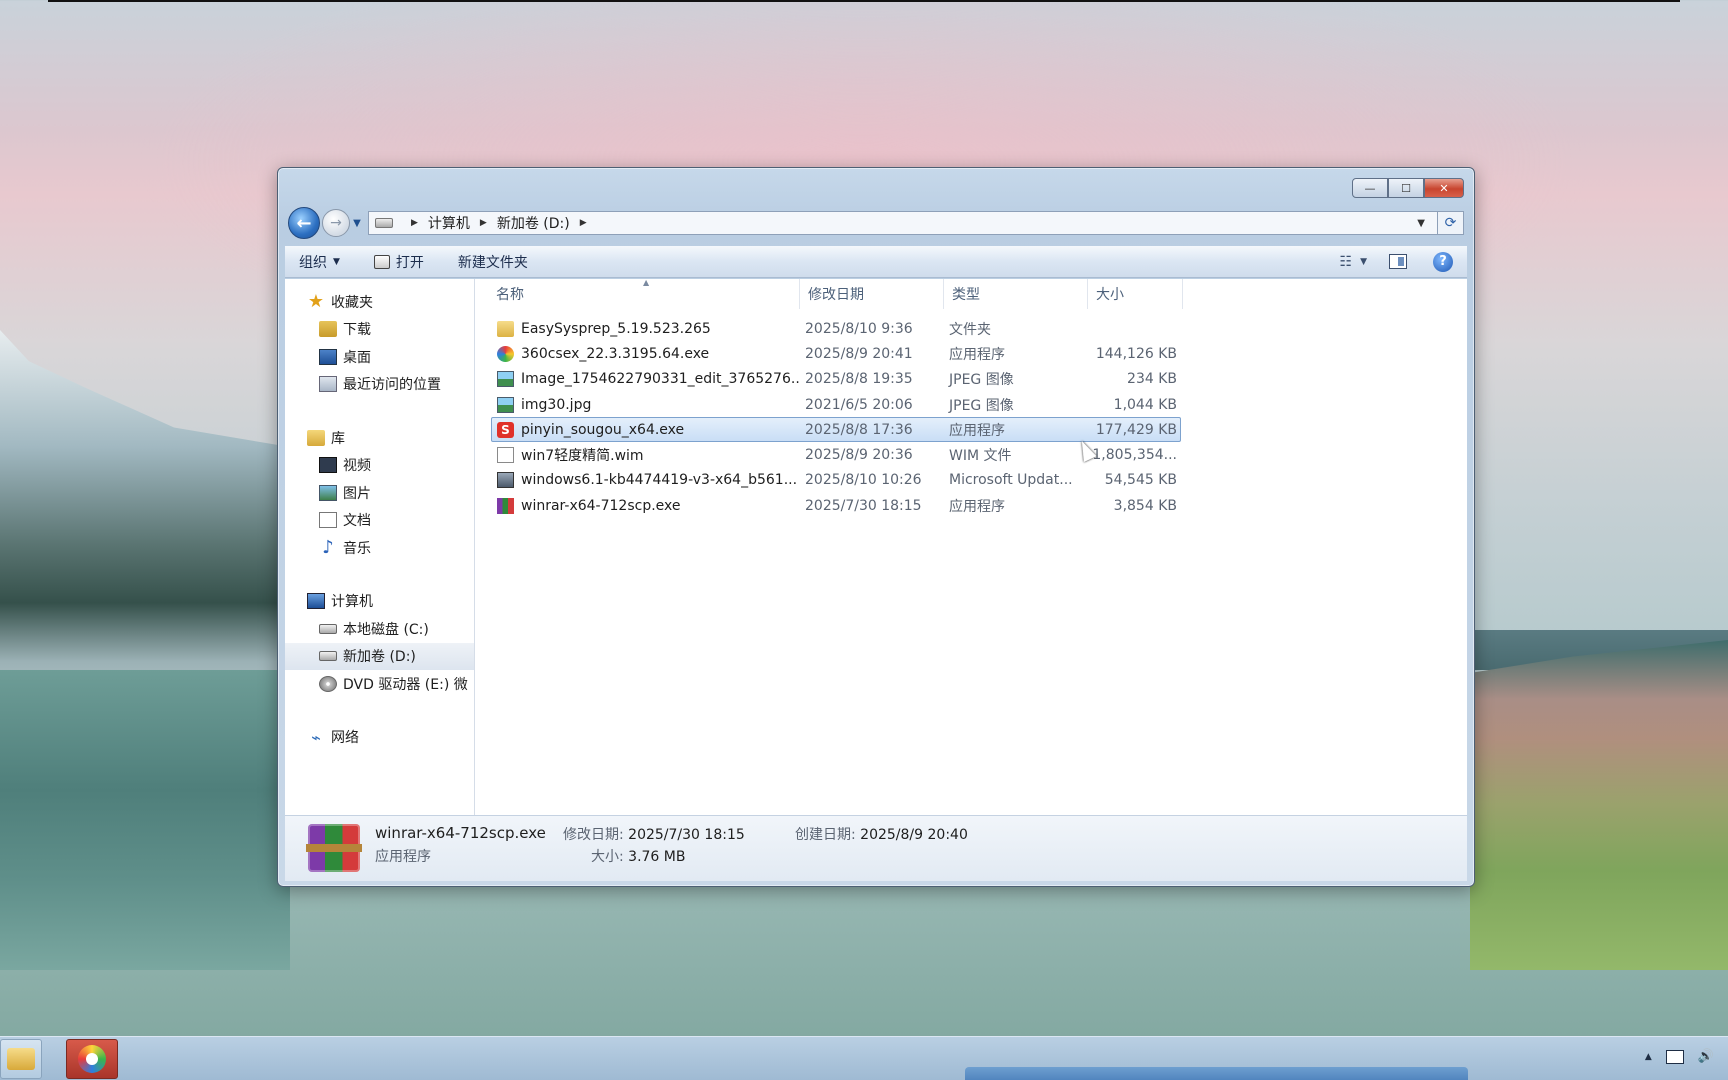 The image size is (1728, 1080). What do you see at coordinates (357, 223) in the screenshot?
I see `recent-pages-dropdown: ▼` at bounding box center [357, 223].